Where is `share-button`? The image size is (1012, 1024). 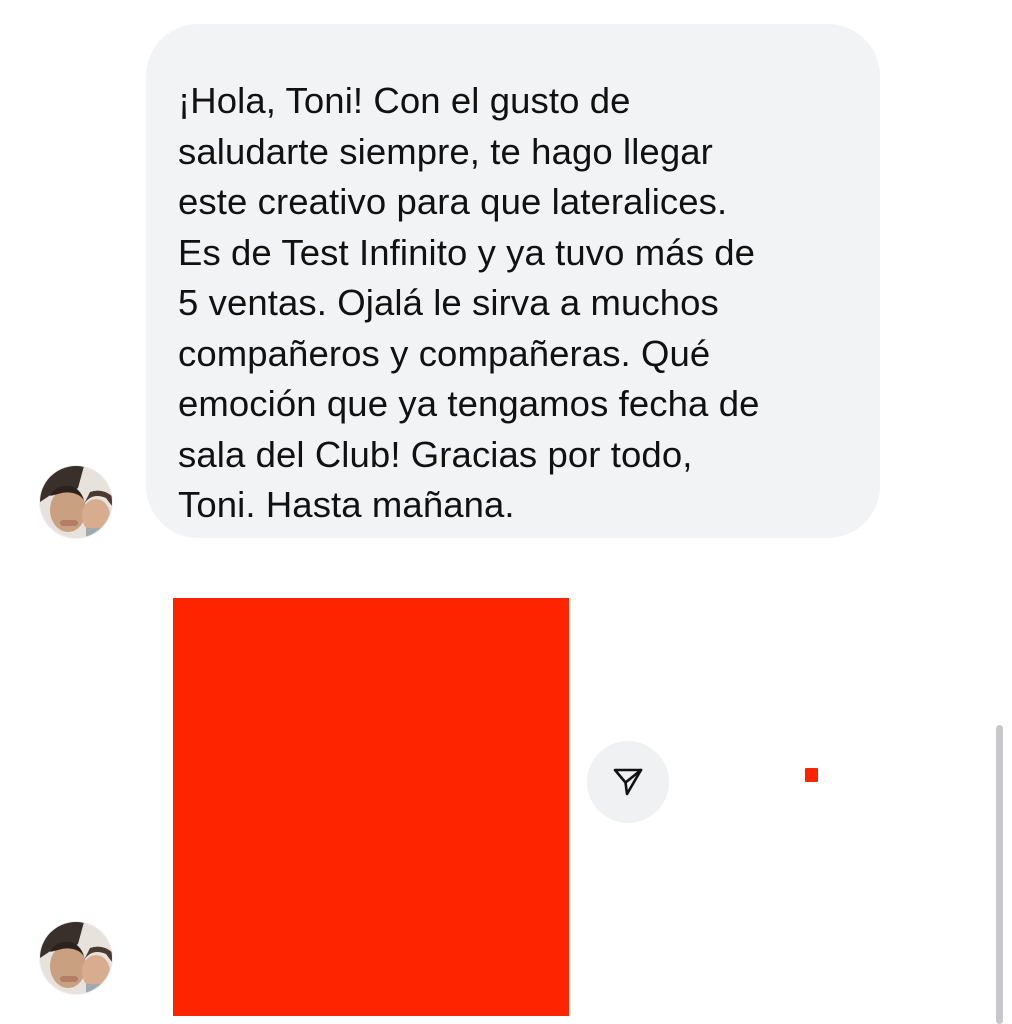
share-button is located at coordinates (628, 782).